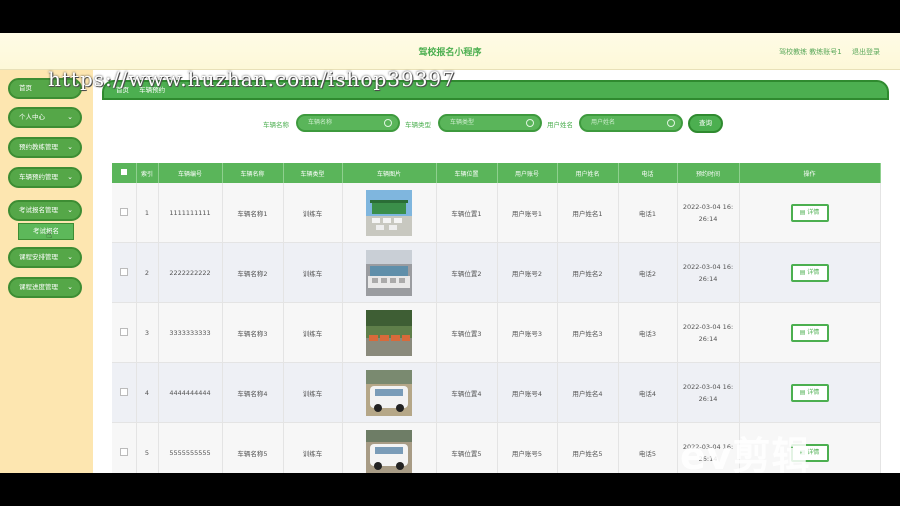  I want to click on sidebar-item-personal-center: 个人中心 ⌄, so click(45, 117).